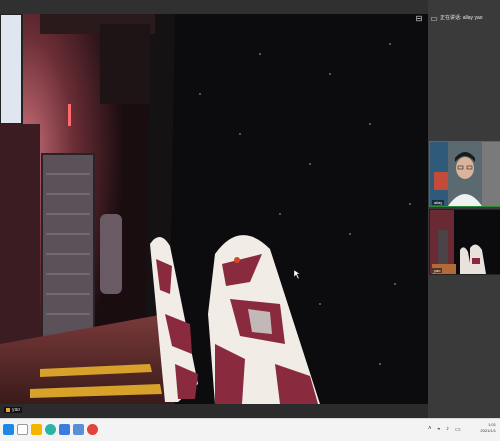 The image size is (500, 441). I want to click on participant-tile-yao: yao, so click(464, 242).